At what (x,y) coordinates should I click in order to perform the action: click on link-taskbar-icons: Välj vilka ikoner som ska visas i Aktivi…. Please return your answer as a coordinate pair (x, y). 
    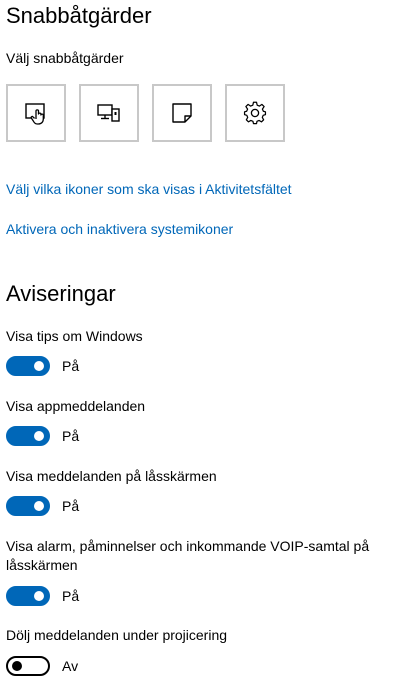
    Looking at the image, I should click on (149, 189).